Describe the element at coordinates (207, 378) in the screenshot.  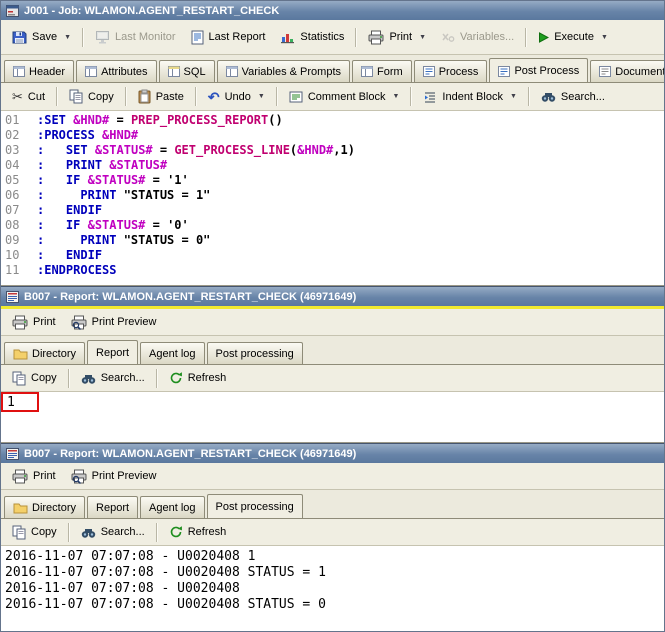
I see `report-refresh-label: Refresh` at that location.